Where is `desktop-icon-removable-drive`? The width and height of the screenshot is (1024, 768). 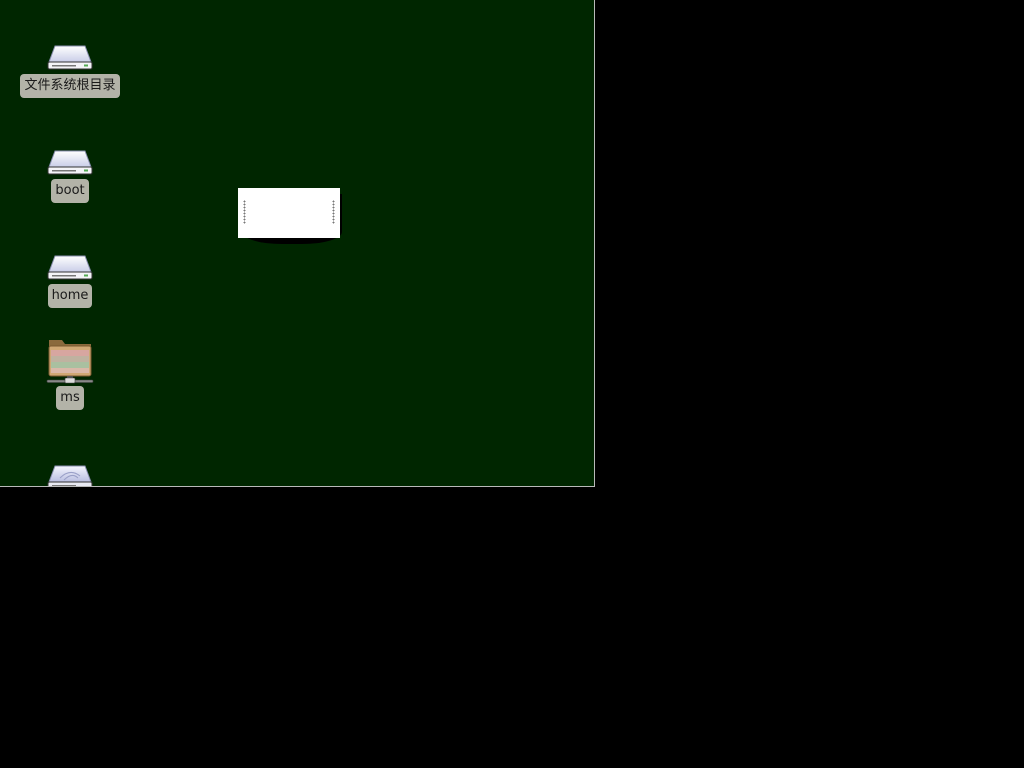 desktop-icon-removable-drive is located at coordinates (70, 465).